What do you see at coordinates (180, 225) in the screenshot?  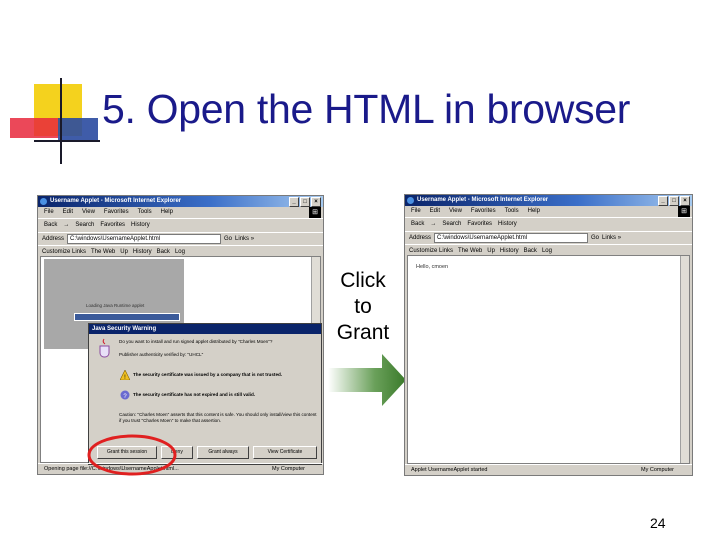 I see `left-toolbar: Back → Search Favorites History` at bounding box center [180, 225].